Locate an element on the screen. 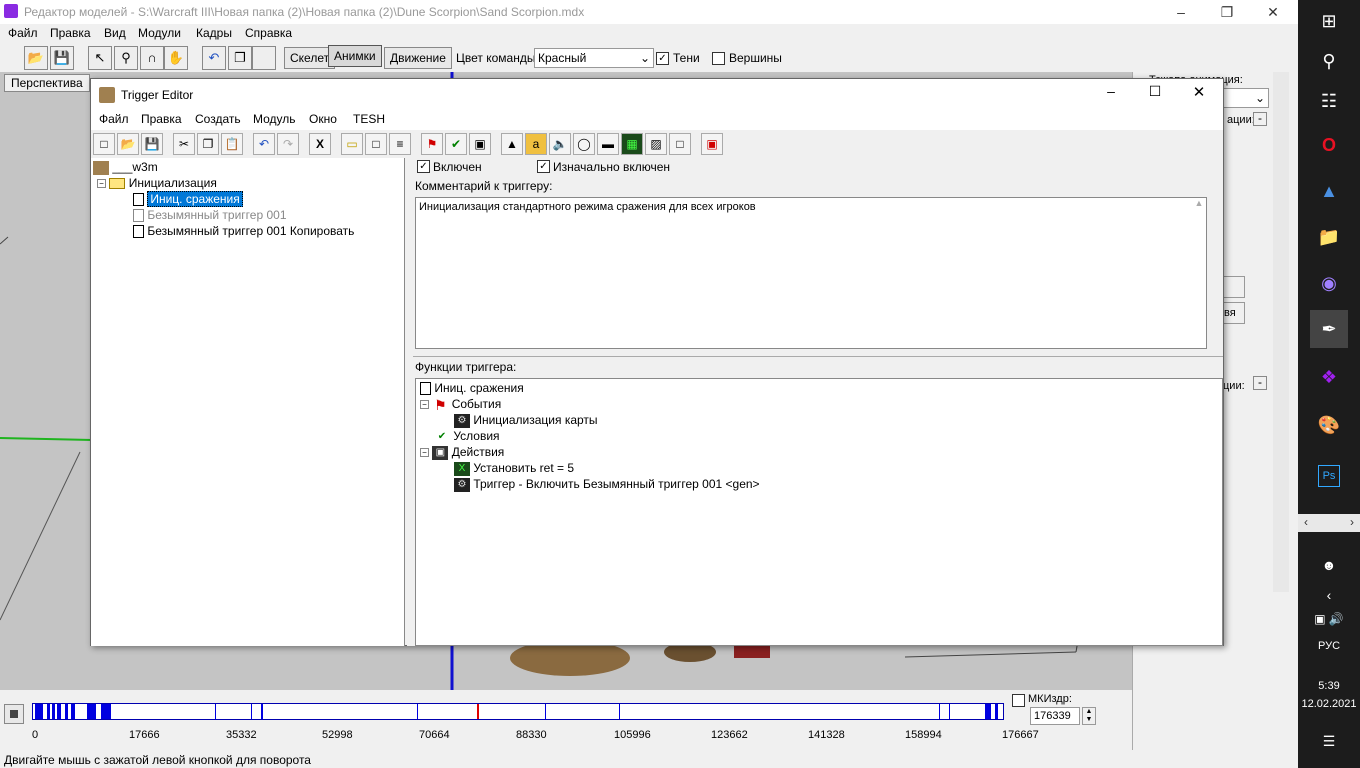 This screenshot has height=768, width=1360. redo-icon: ↷ is located at coordinates (288, 144).